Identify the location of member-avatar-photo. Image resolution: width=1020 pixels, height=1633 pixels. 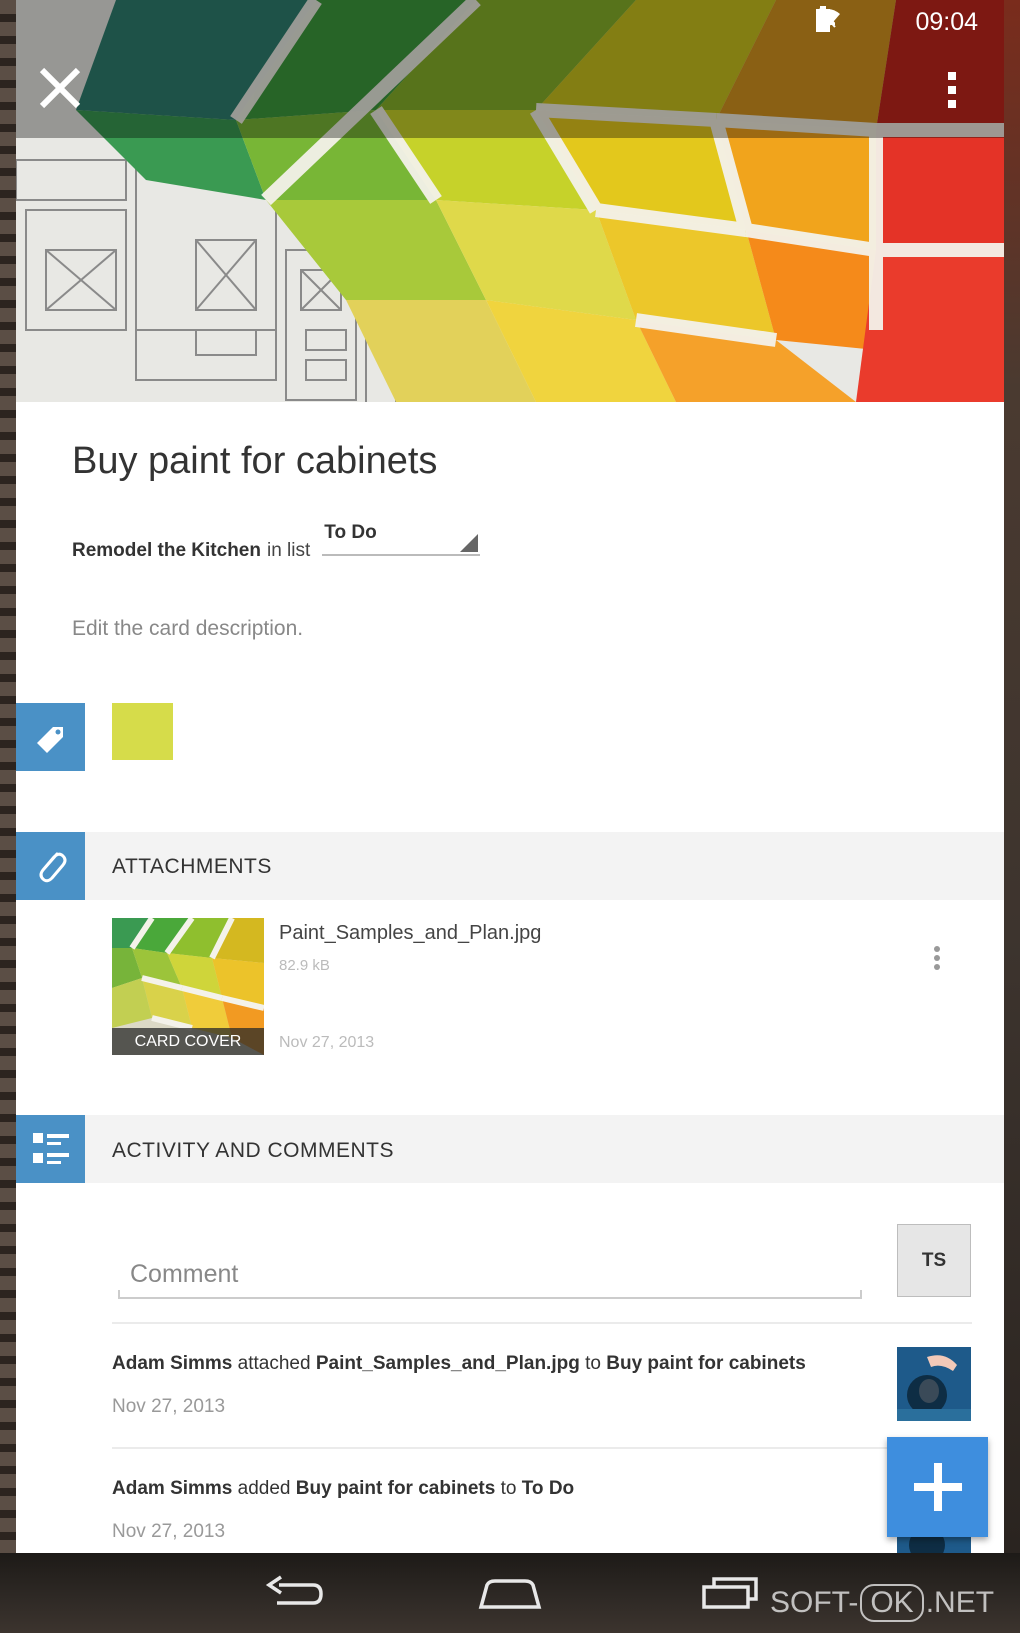
(934, 1384).